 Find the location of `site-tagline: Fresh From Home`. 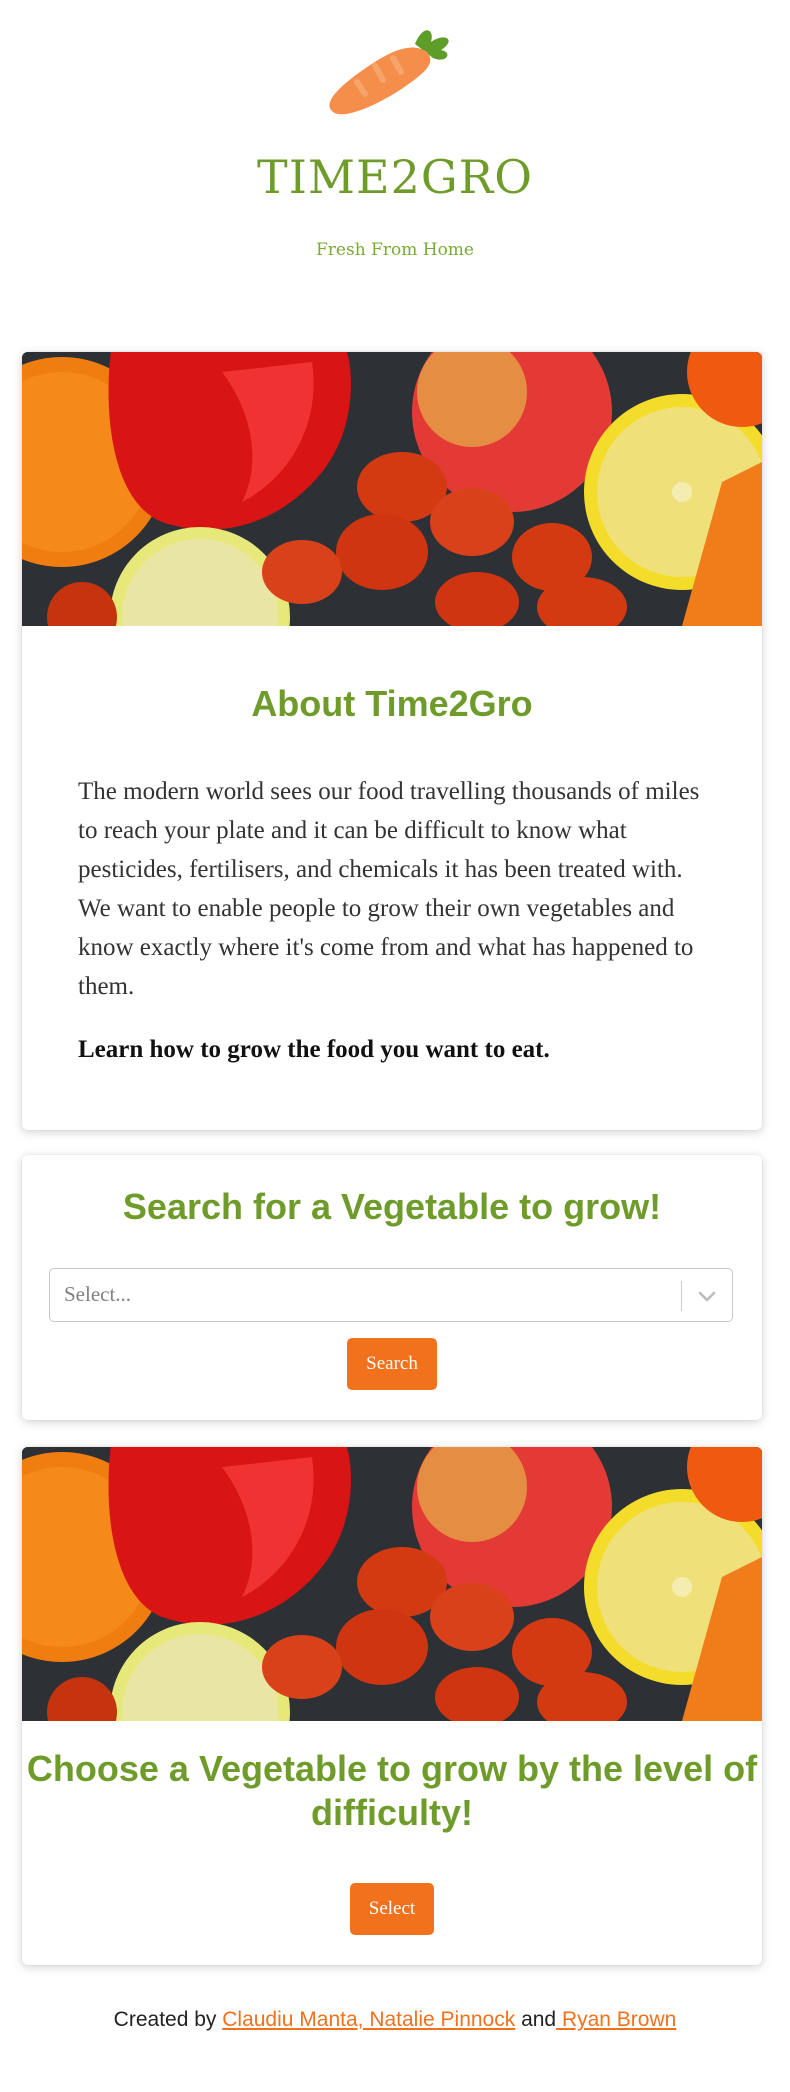

site-tagline: Fresh From Home is located at coordinates (395, 250).